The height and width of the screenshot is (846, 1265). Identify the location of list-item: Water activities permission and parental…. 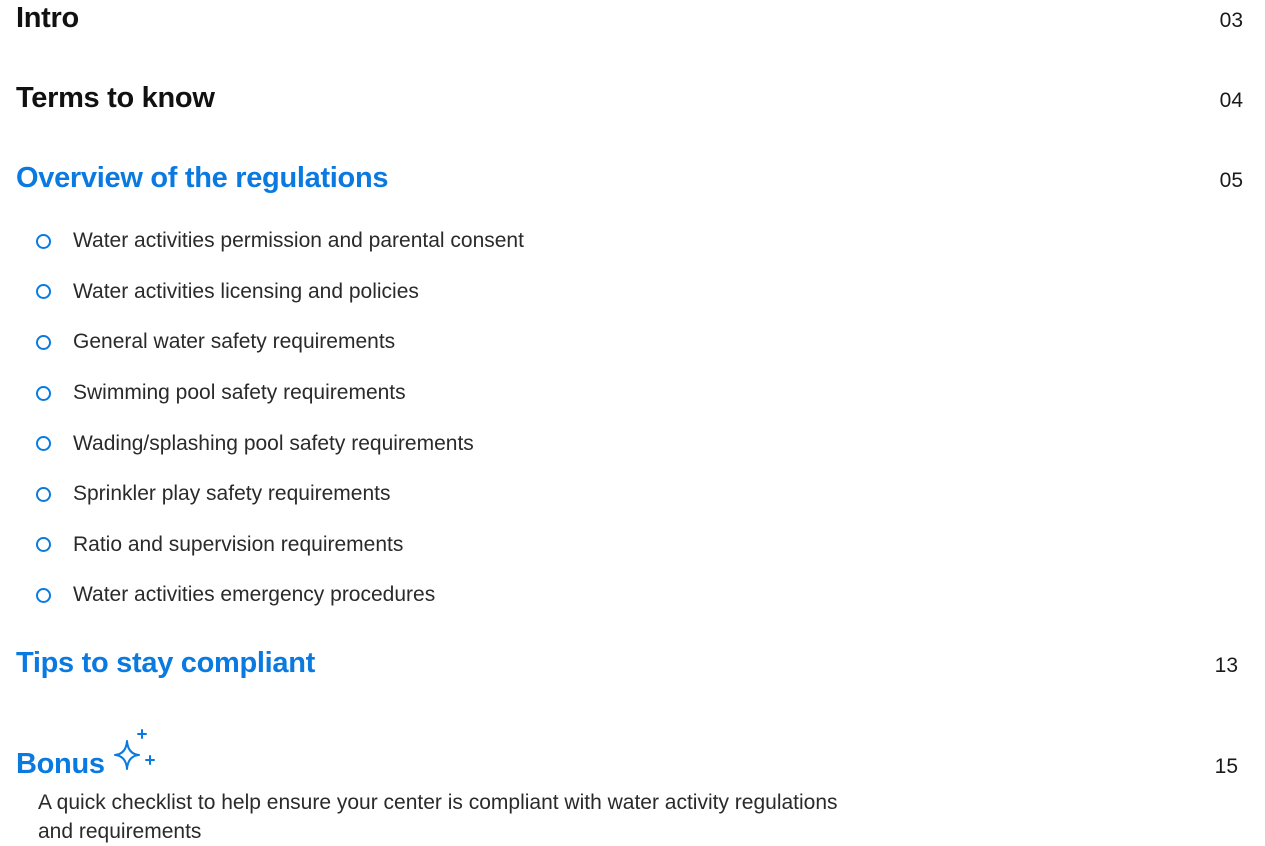
(280, 241).